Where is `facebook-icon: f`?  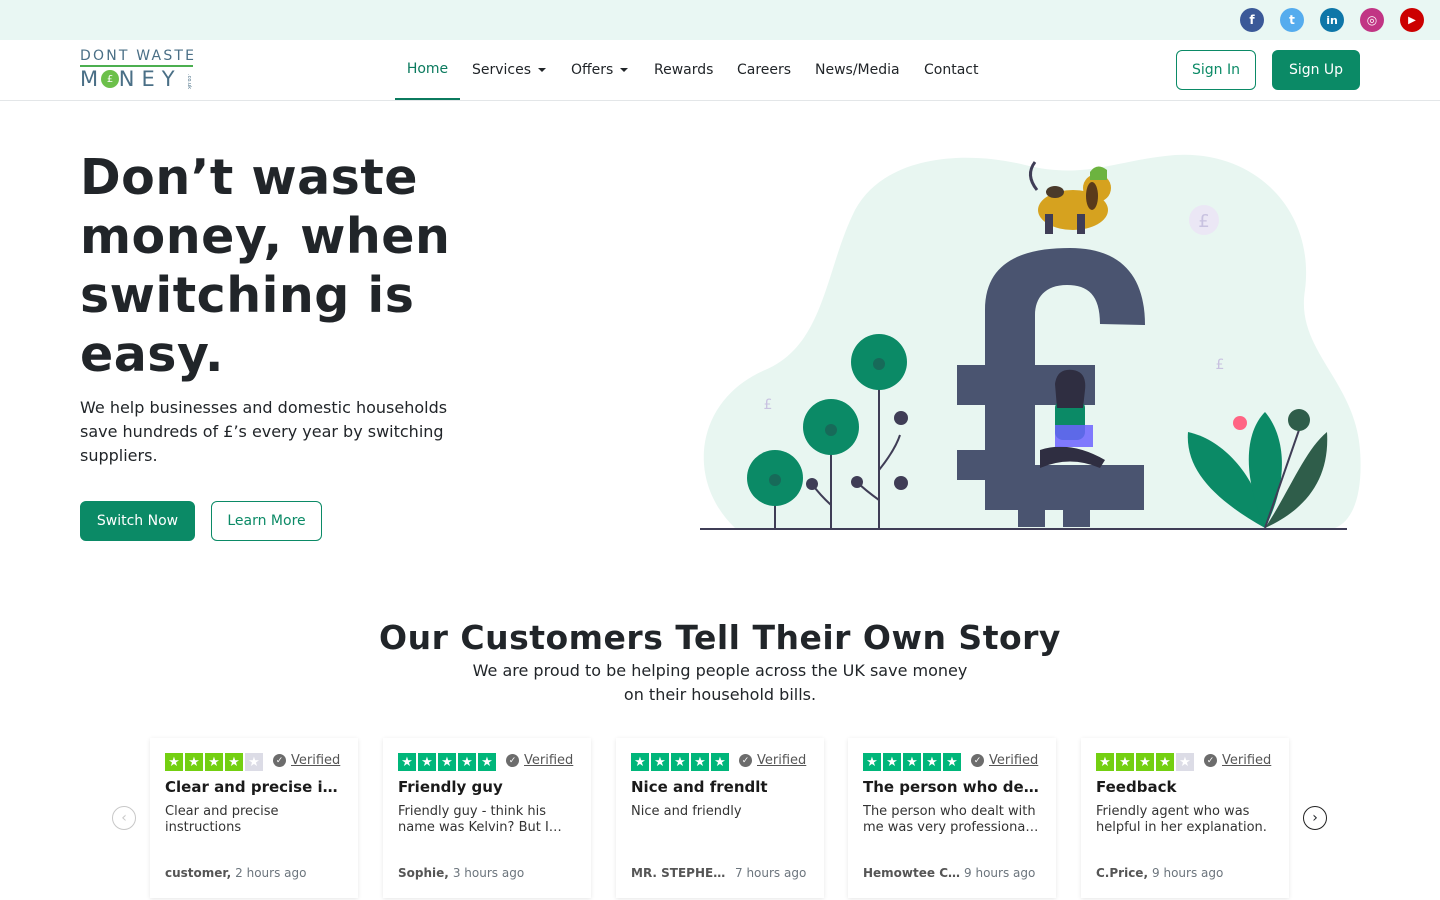 facebook-icon: f is located at coordinates (1252, 20).